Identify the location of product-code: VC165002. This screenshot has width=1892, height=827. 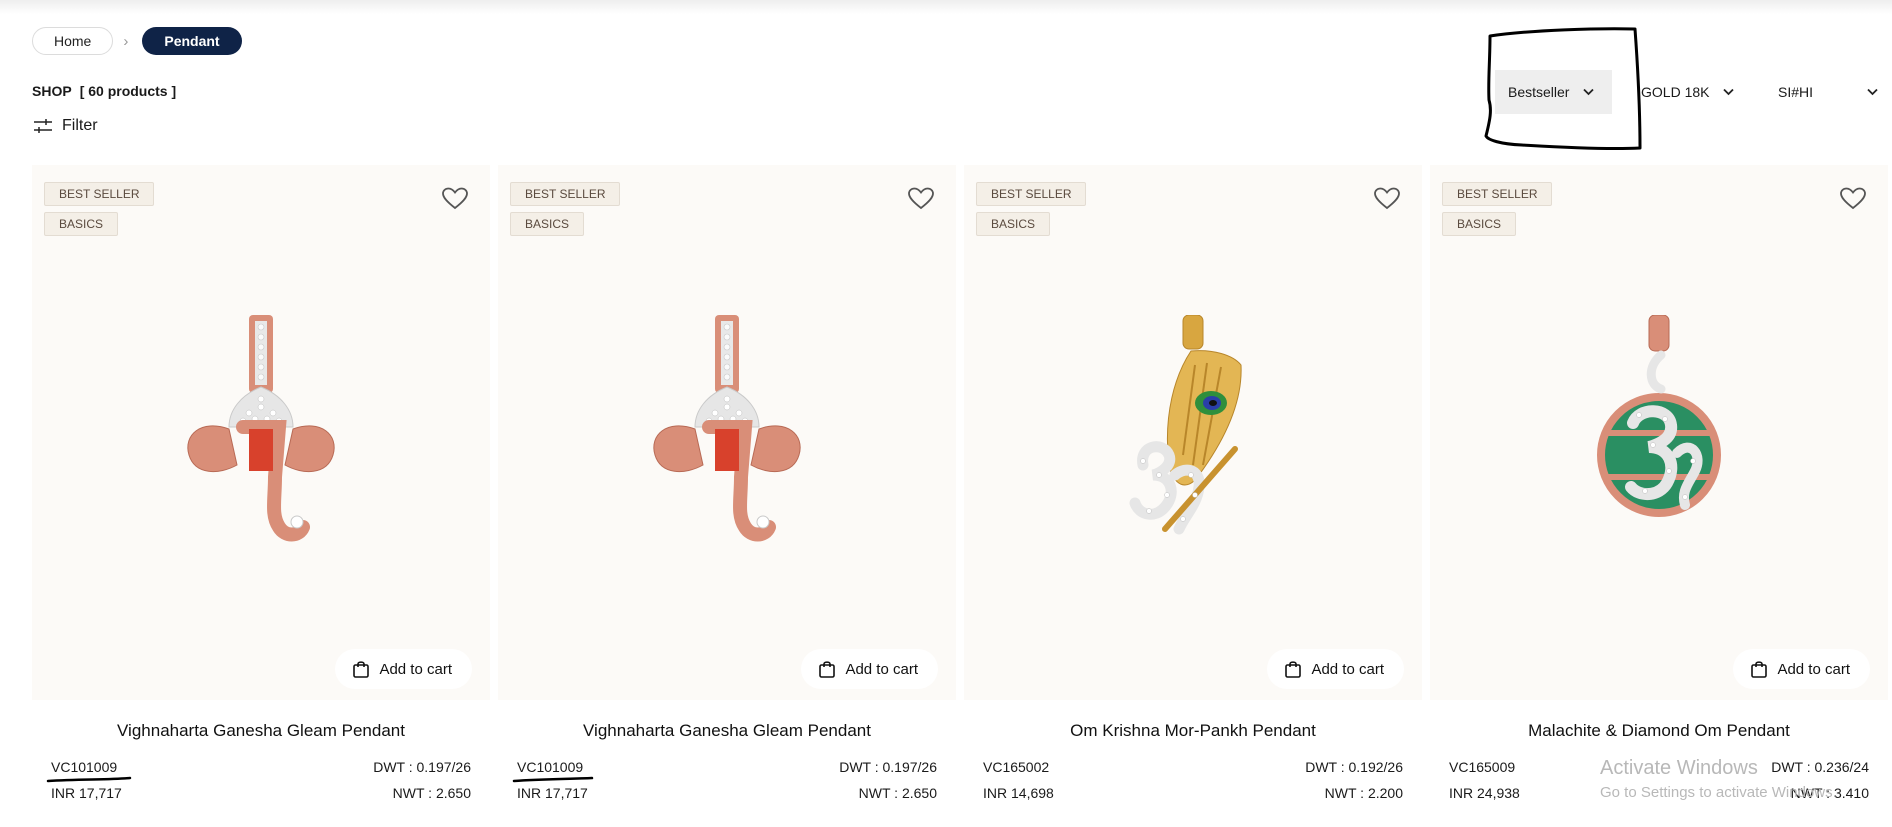
(1016, 767).